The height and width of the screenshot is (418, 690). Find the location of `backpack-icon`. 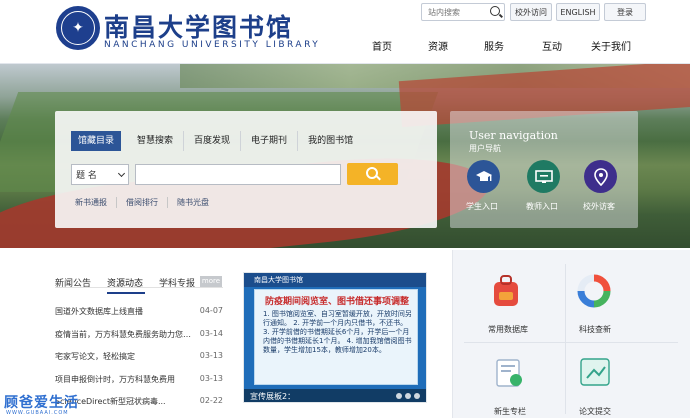

backpack-icon is located at coordinates (506, 290).